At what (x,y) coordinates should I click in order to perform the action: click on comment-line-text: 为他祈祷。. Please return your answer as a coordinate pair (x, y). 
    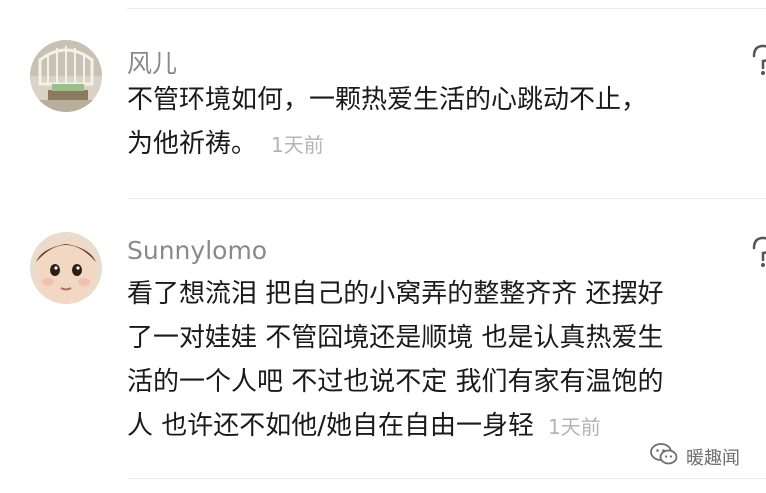
    Looking at the image, I should click on (192, 144).